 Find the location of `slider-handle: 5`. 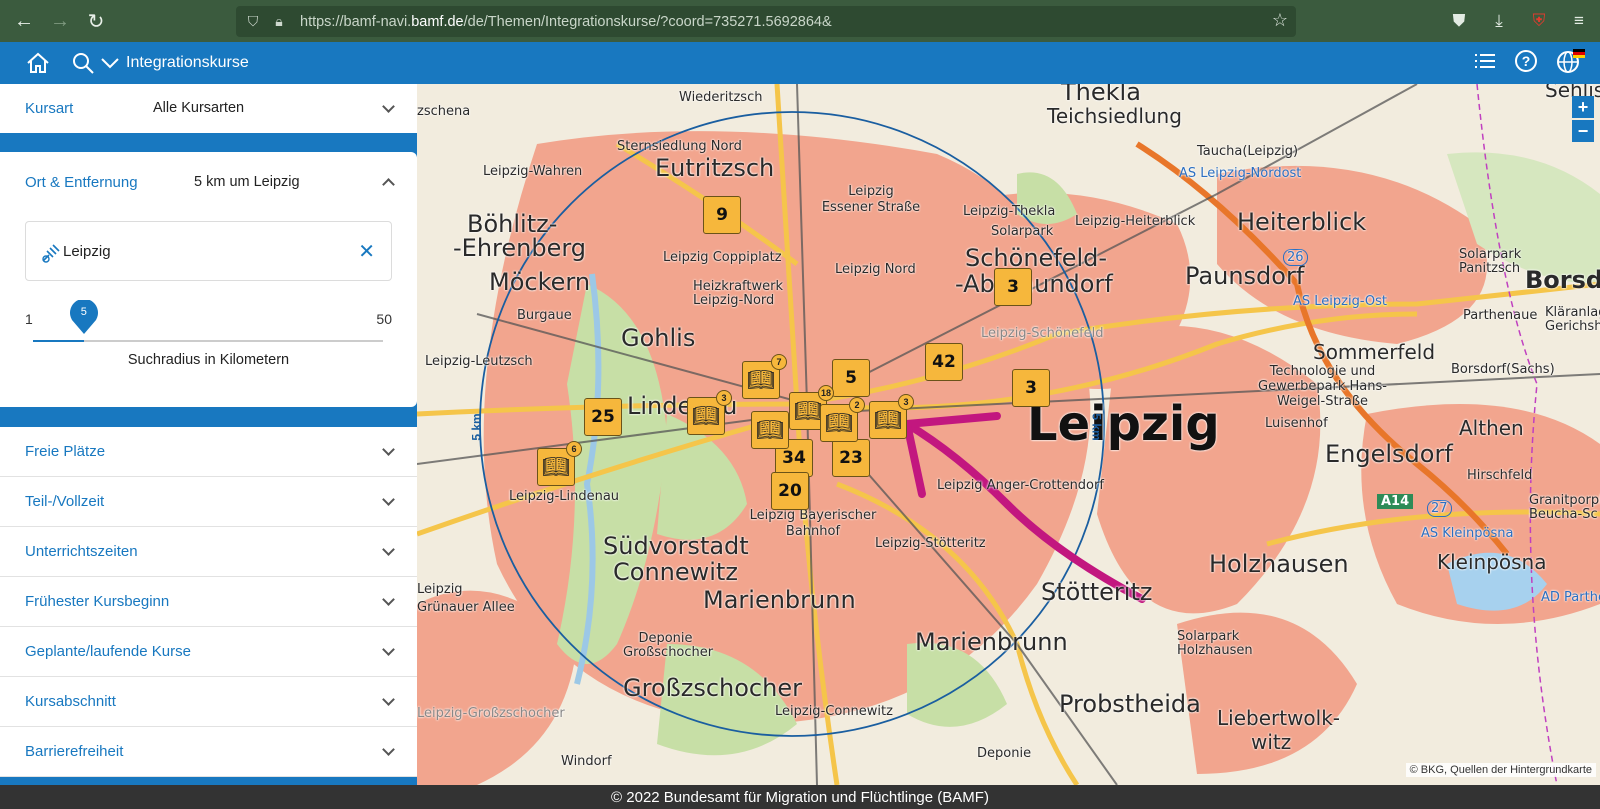

slider-handle: 5 is located at coordinates (84, 317).